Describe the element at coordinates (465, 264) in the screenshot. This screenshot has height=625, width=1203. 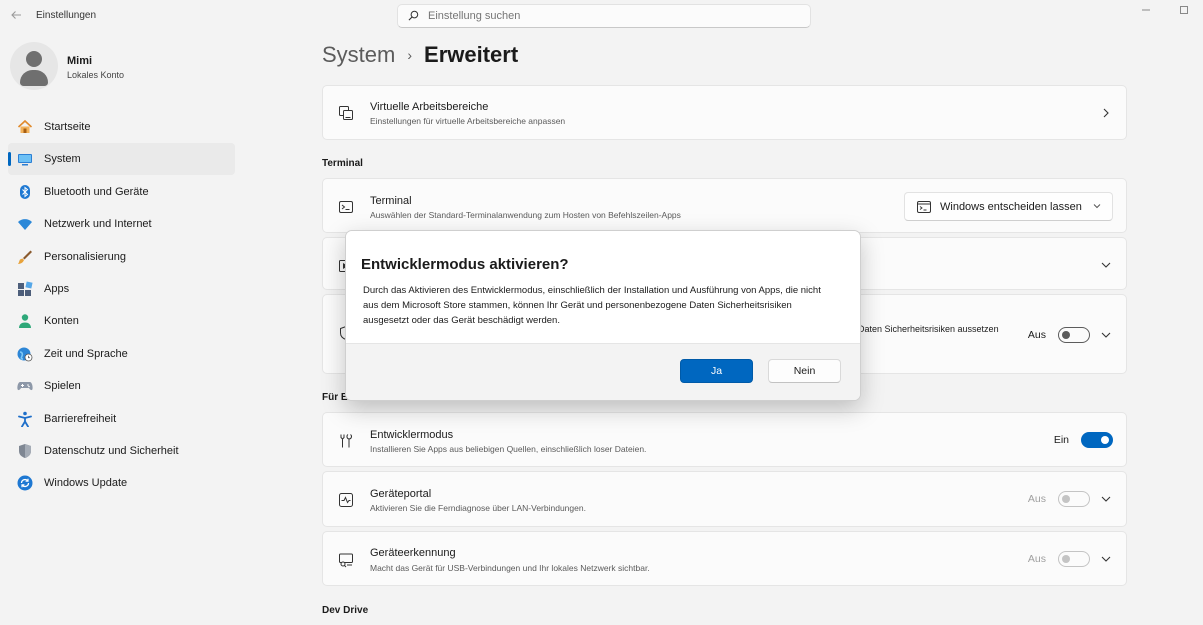
I see `dialog-title: Entwicklermodus aktivieren?` at that location.